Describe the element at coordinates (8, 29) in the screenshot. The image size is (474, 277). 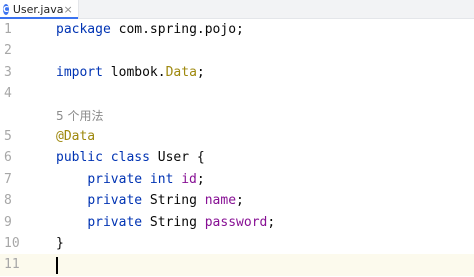
I see `line-number: 1` at that location.